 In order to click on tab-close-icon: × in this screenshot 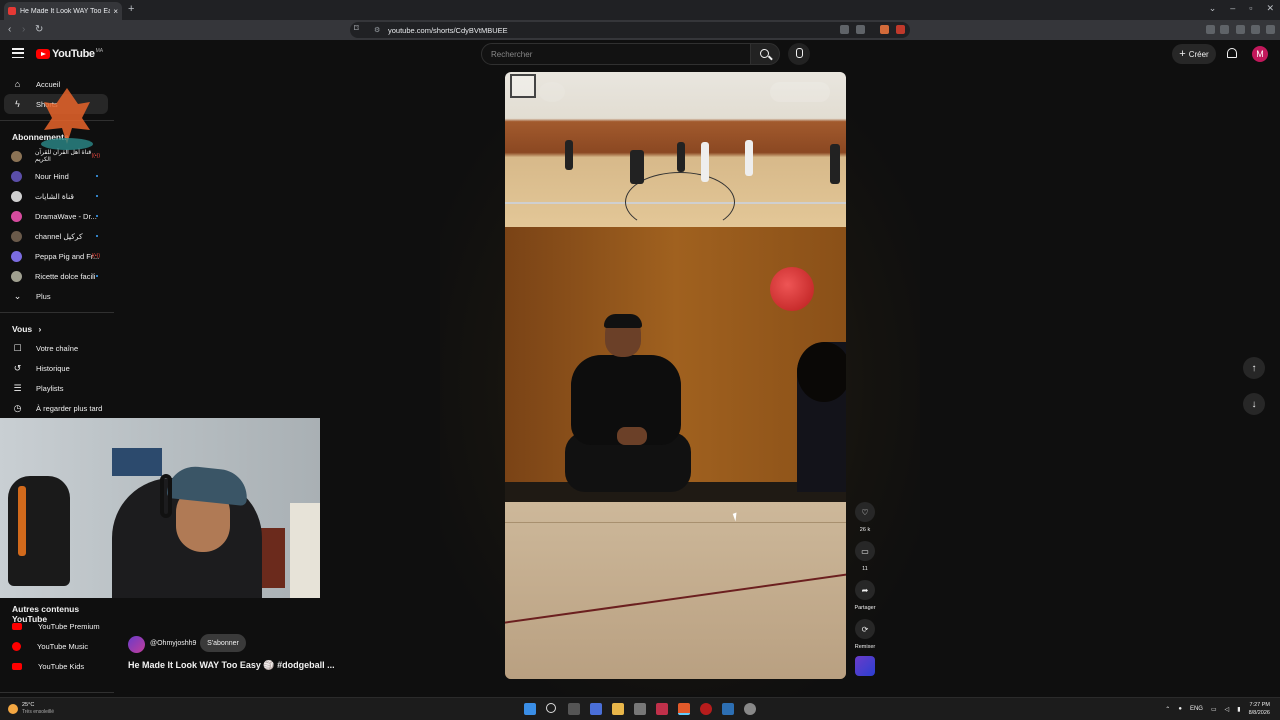, I will do `click(115, 11)`.